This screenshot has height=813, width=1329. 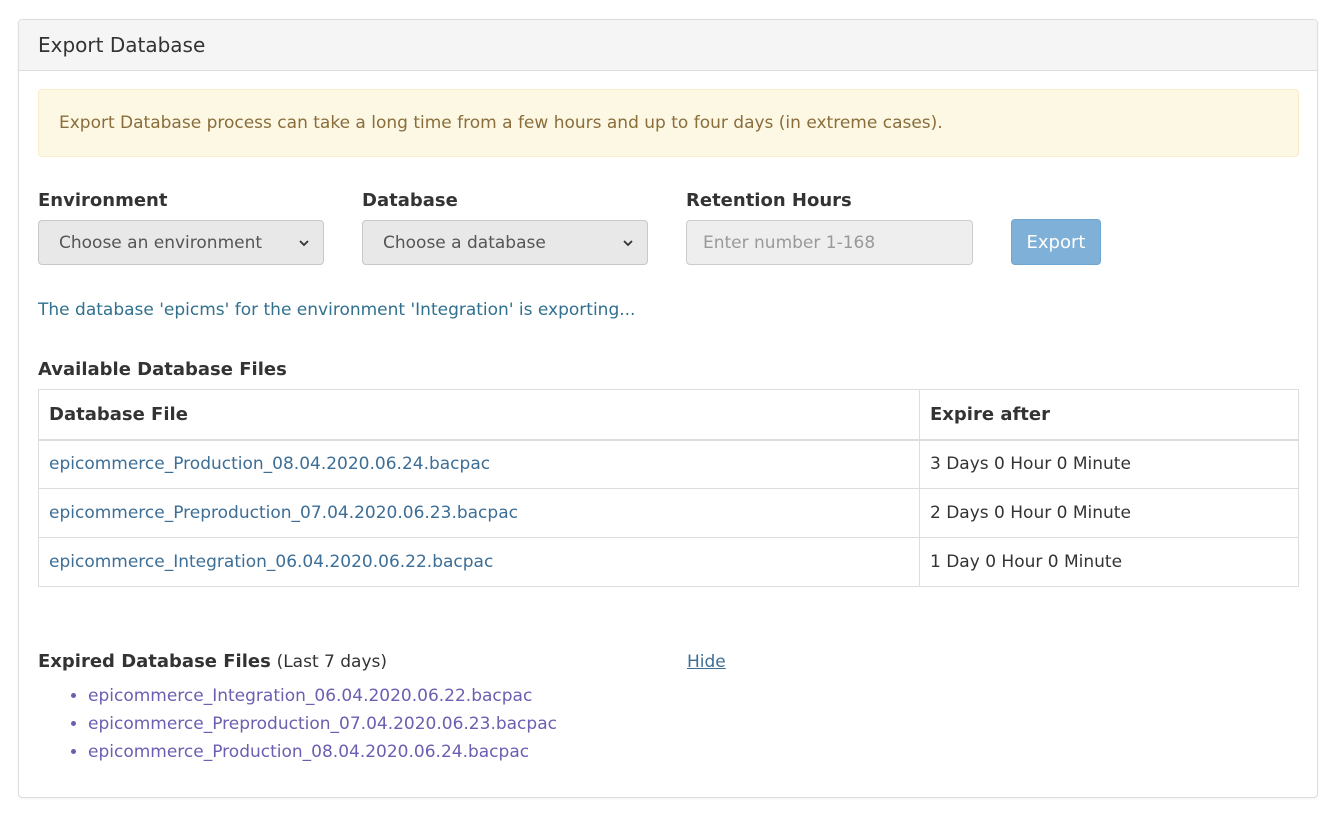 I want to click on retention-group: Retention Hours, so click(x=829, y=226).